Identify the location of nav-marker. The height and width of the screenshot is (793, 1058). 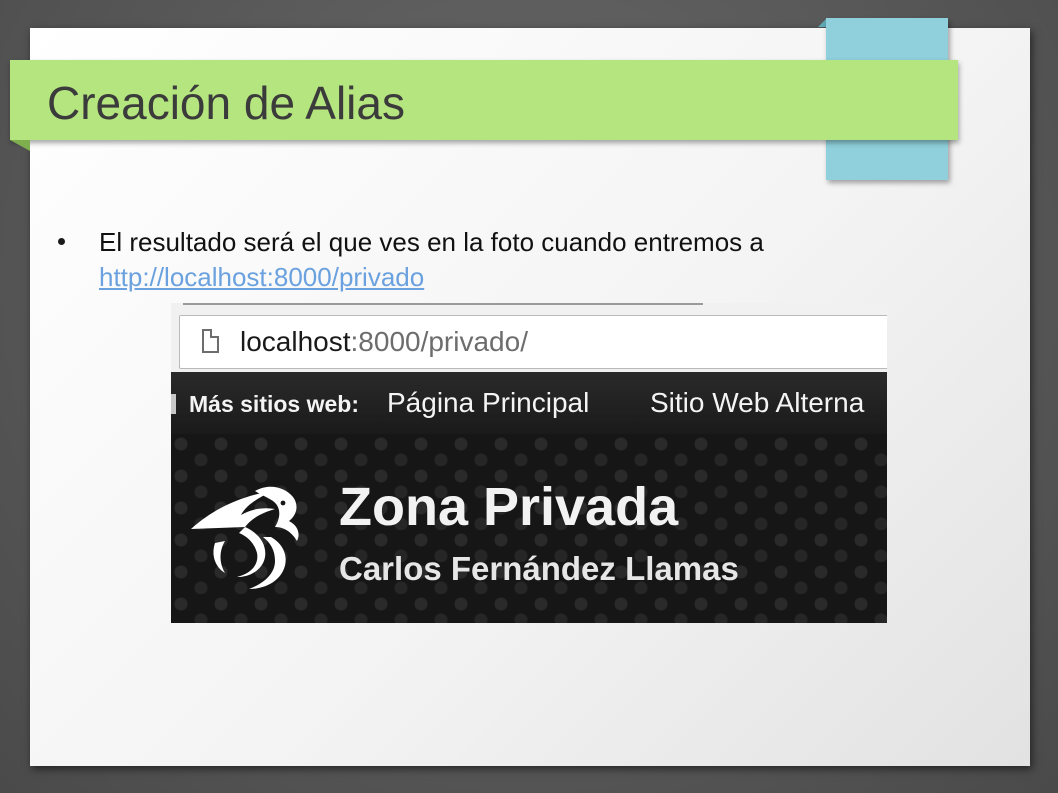
(173, 404).